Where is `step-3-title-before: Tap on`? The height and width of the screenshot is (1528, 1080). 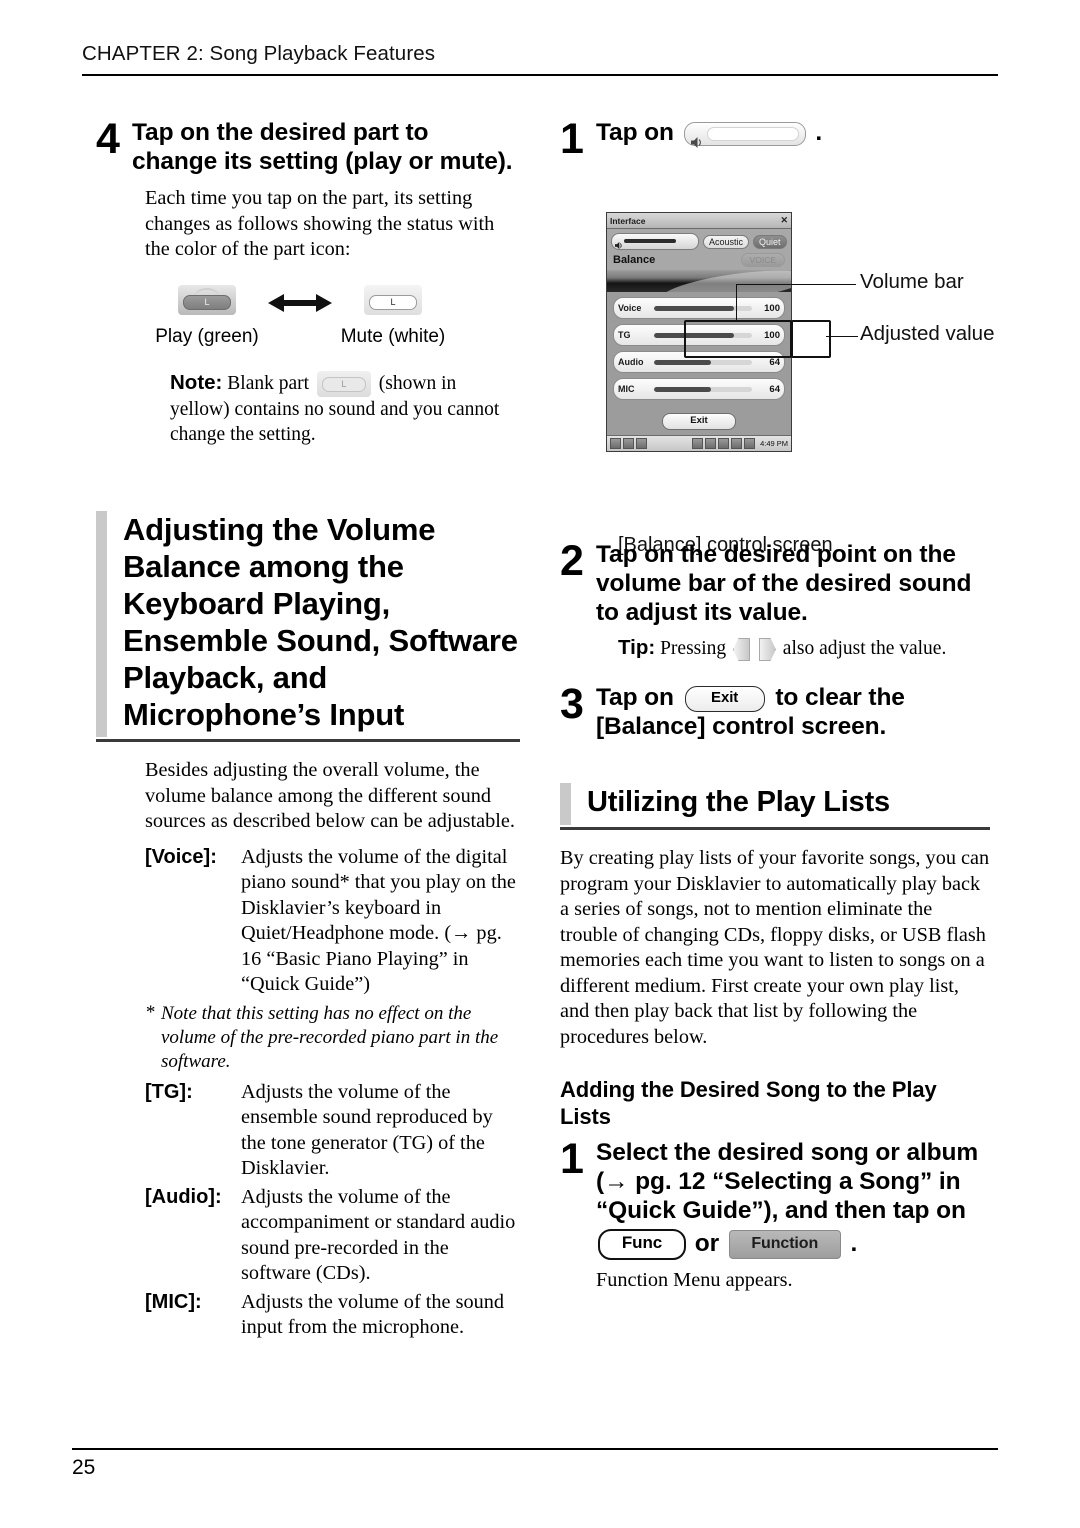
step-3-title-before: Tap on is located at coordinates (635, 698).